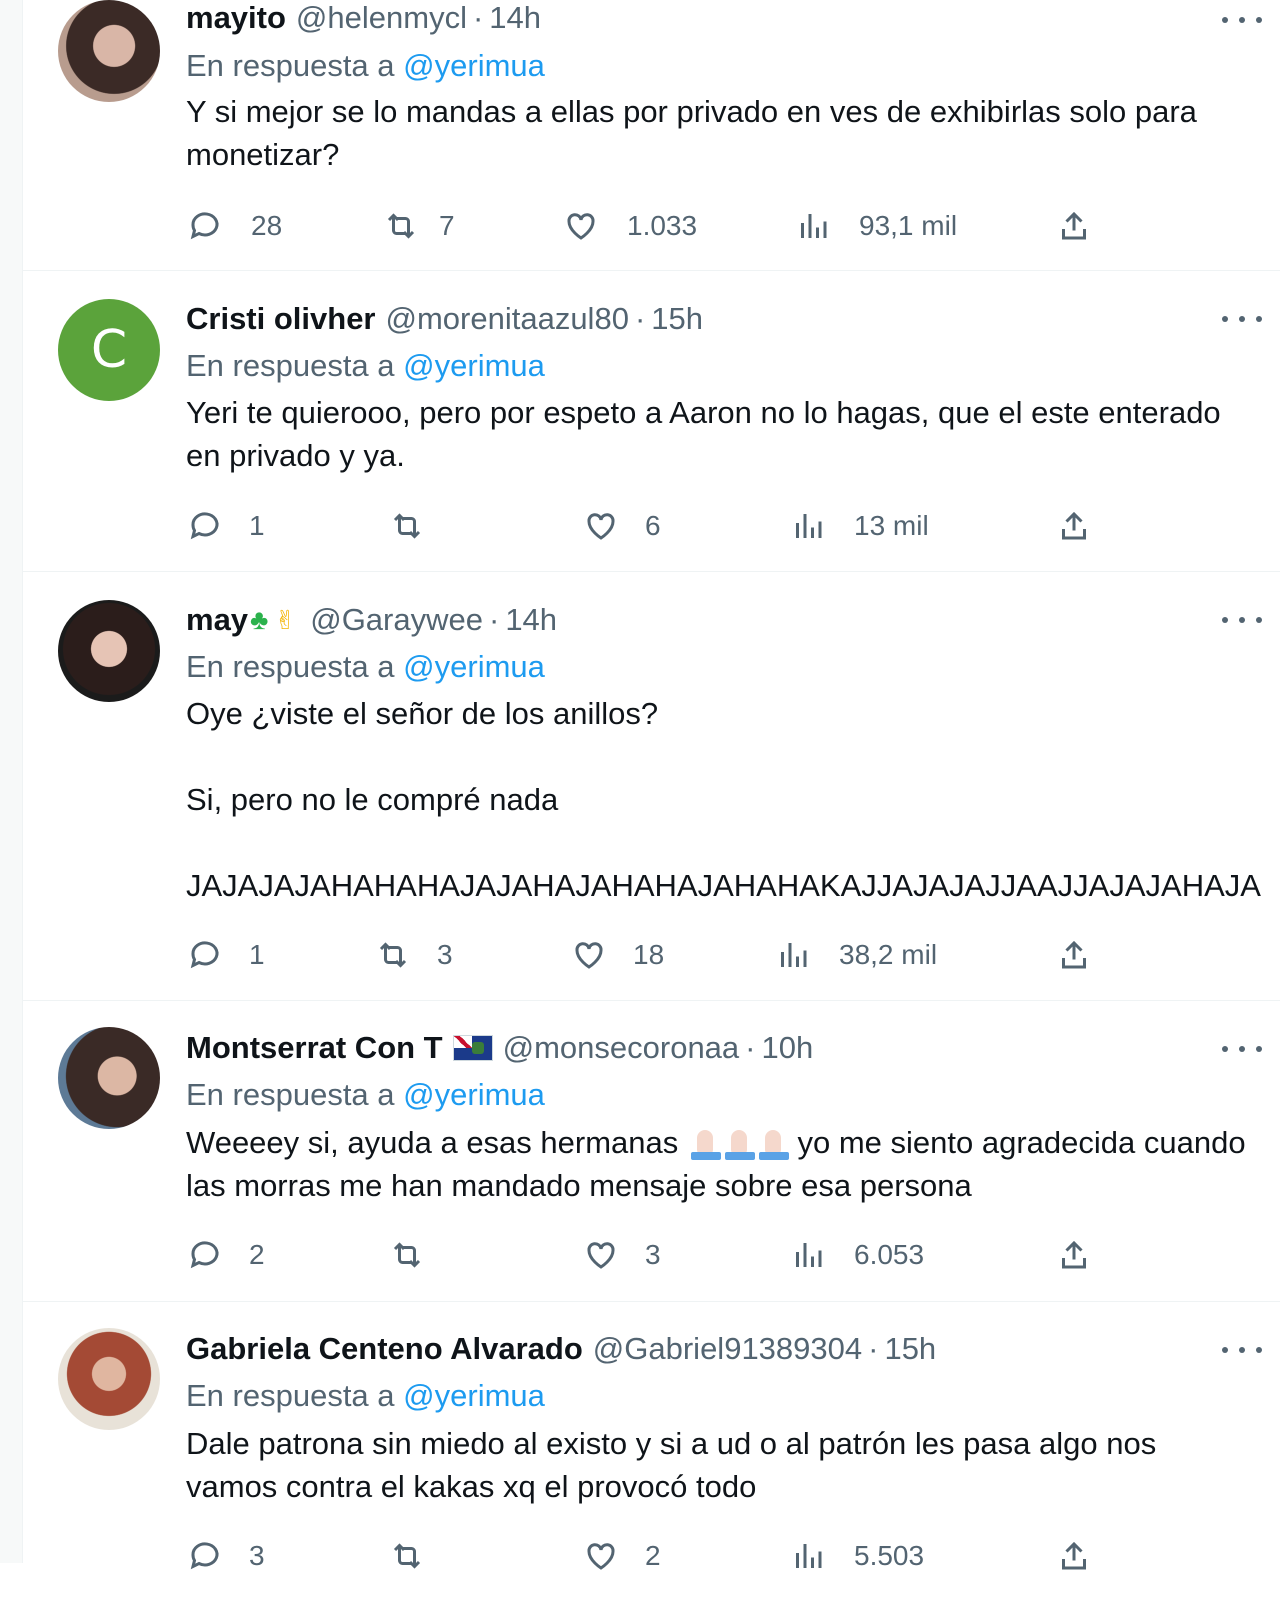 The width and height of the screenshot is (1280, 1602). Describe the element at coordinates (622, 1556) in the screenshot. I see `like-button: 2` at that location.